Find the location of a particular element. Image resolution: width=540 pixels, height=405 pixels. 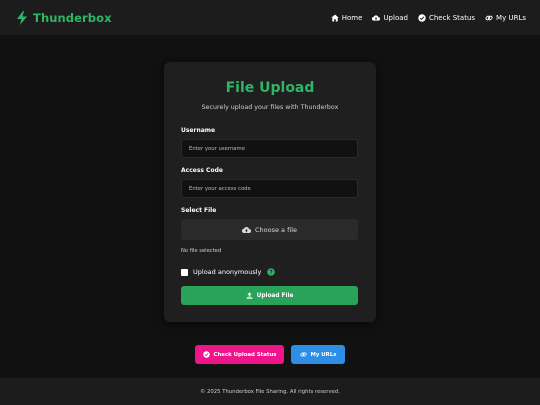

upload-icon is located at coordinates (249, 295).